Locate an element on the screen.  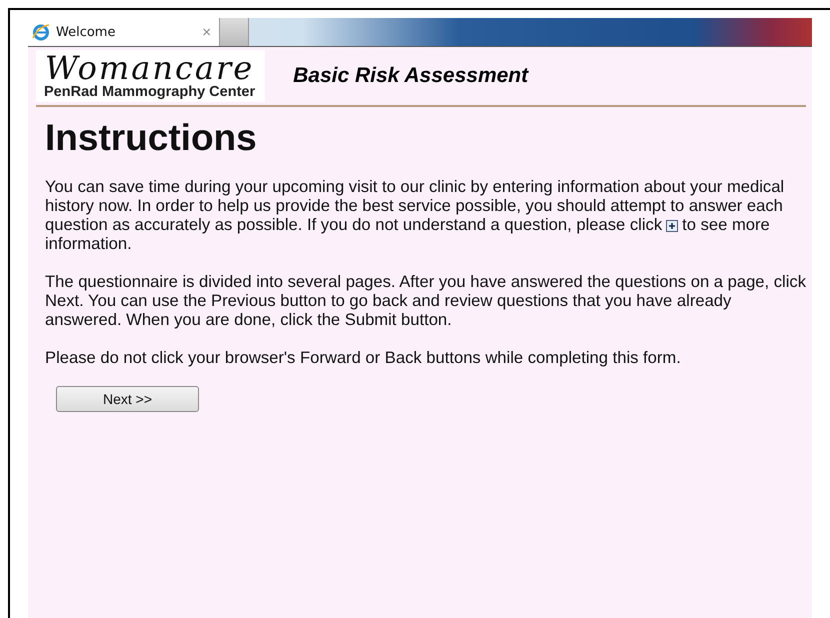
next-button: Next >> is located at coordinates (127, 399).